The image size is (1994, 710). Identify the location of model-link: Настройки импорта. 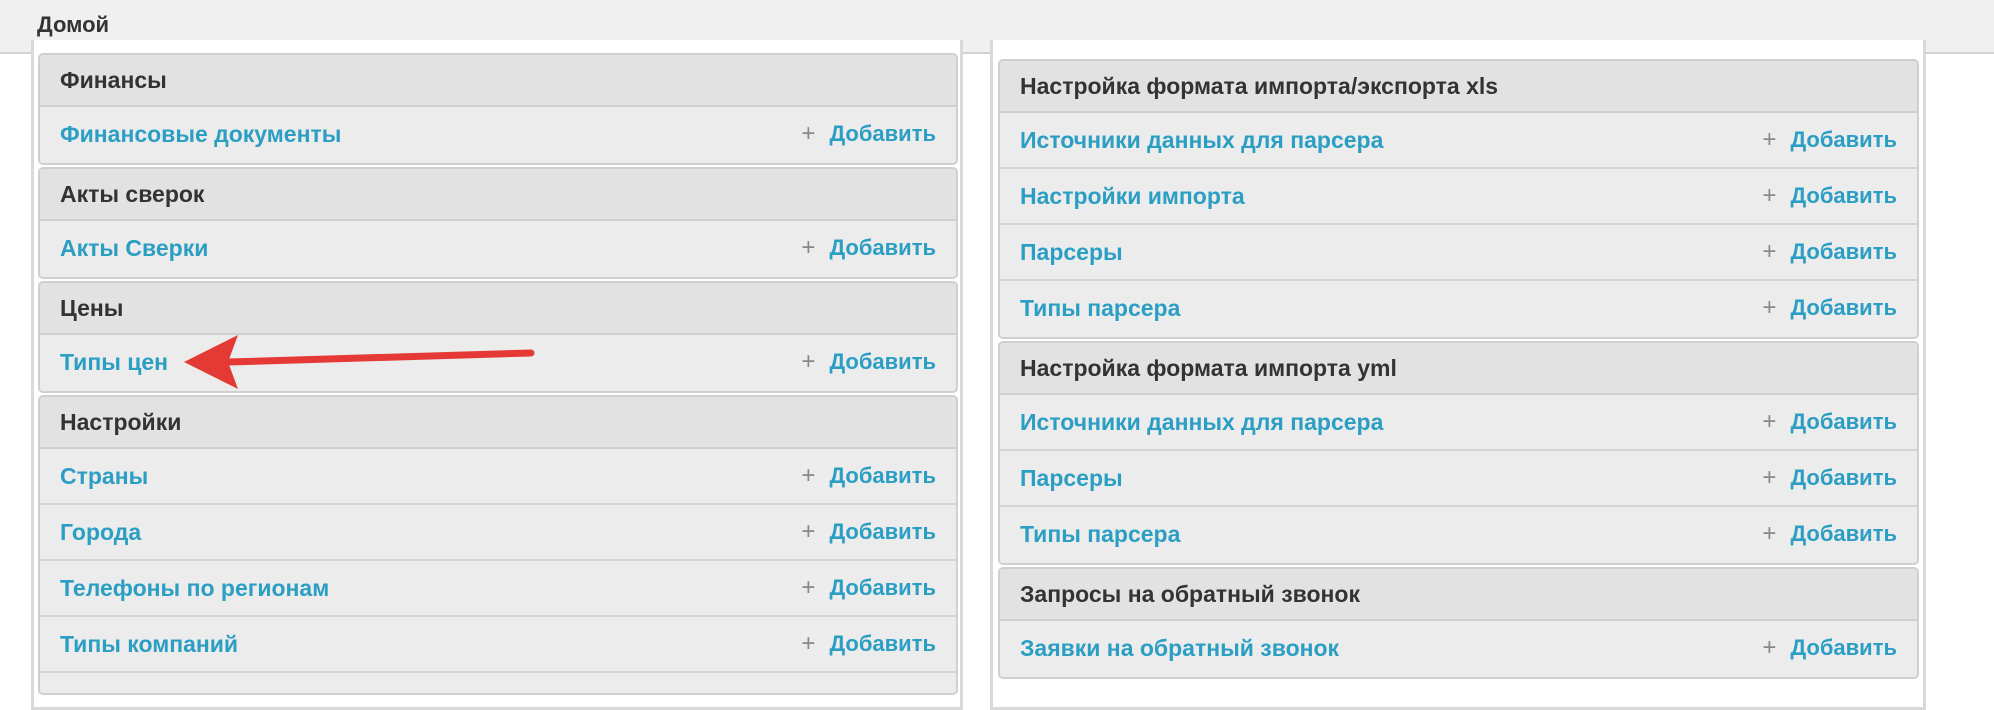
(1132, 196).